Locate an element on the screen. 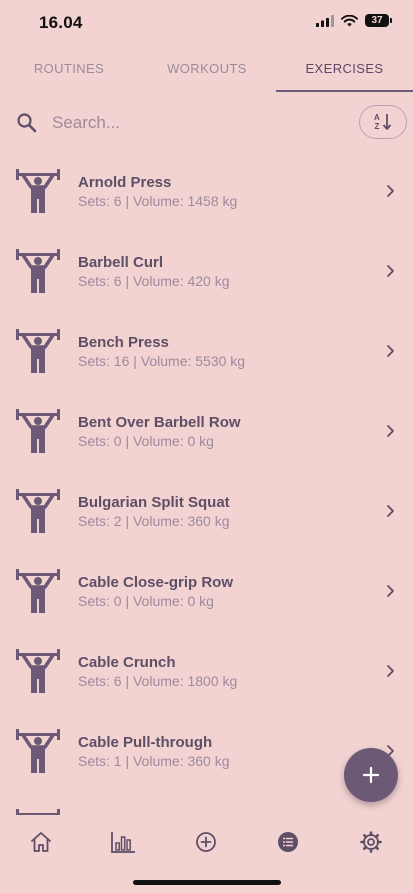 The width and height of the screenshot is (413, 893). plus-icon is located at coordinates (371, 775).